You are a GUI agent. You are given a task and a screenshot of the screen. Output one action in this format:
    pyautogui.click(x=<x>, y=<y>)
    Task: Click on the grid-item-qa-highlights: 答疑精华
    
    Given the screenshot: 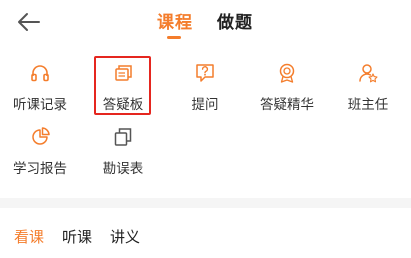 What is the action you would take?
    pyautogui.click(x=287, y=90)
    